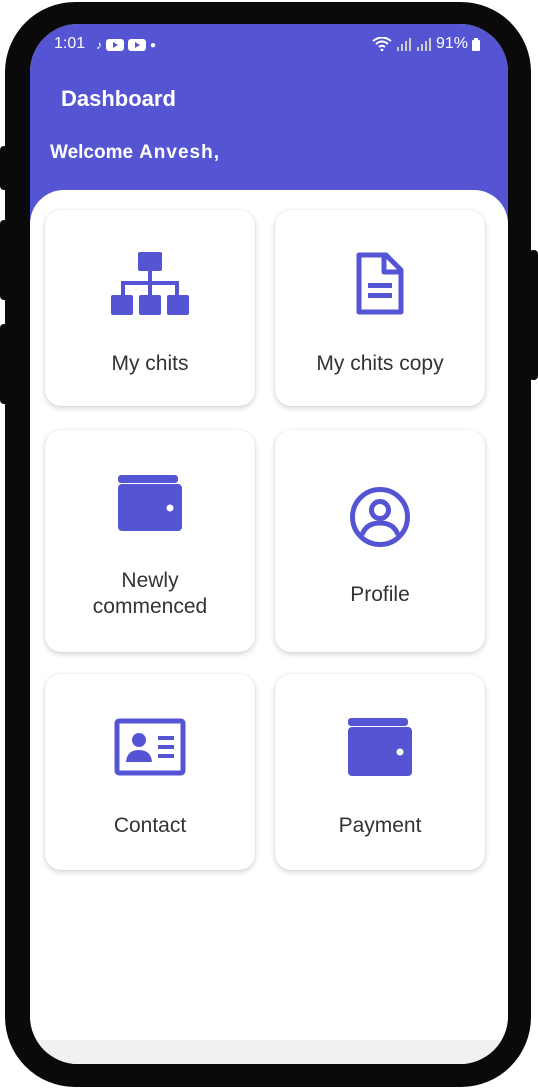 The width and height of the screenshot is (538, 1091). What do you see at coordinates (150, 747) in the screenshot?
I see `contact-card-icon` at bounding box center [150, 747].